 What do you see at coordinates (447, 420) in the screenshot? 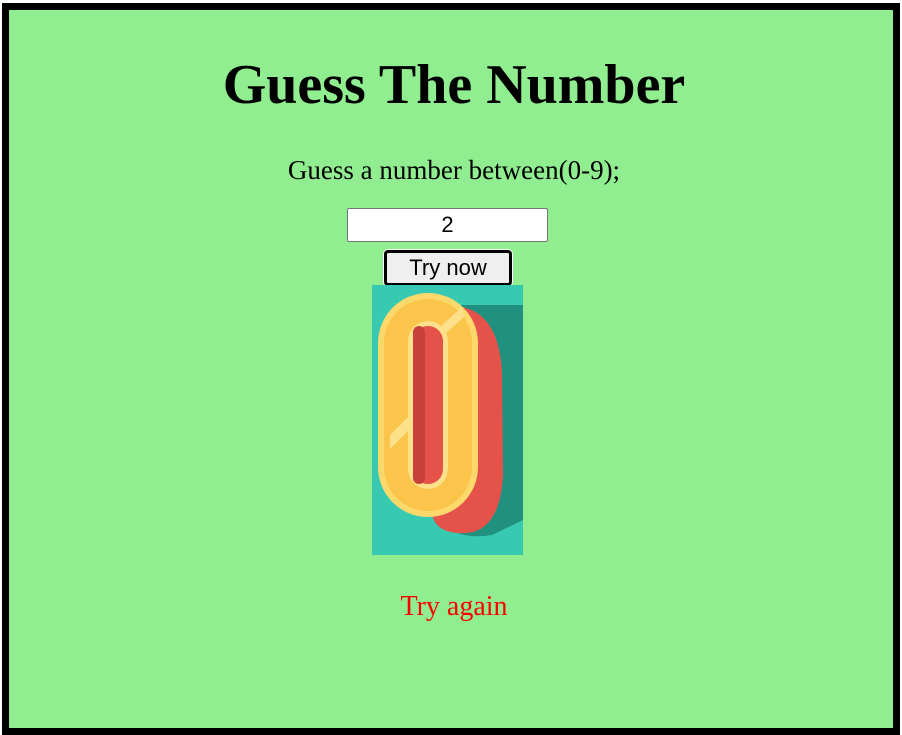
I see `digit-zero-illustration` at bounding box center [447, 420].